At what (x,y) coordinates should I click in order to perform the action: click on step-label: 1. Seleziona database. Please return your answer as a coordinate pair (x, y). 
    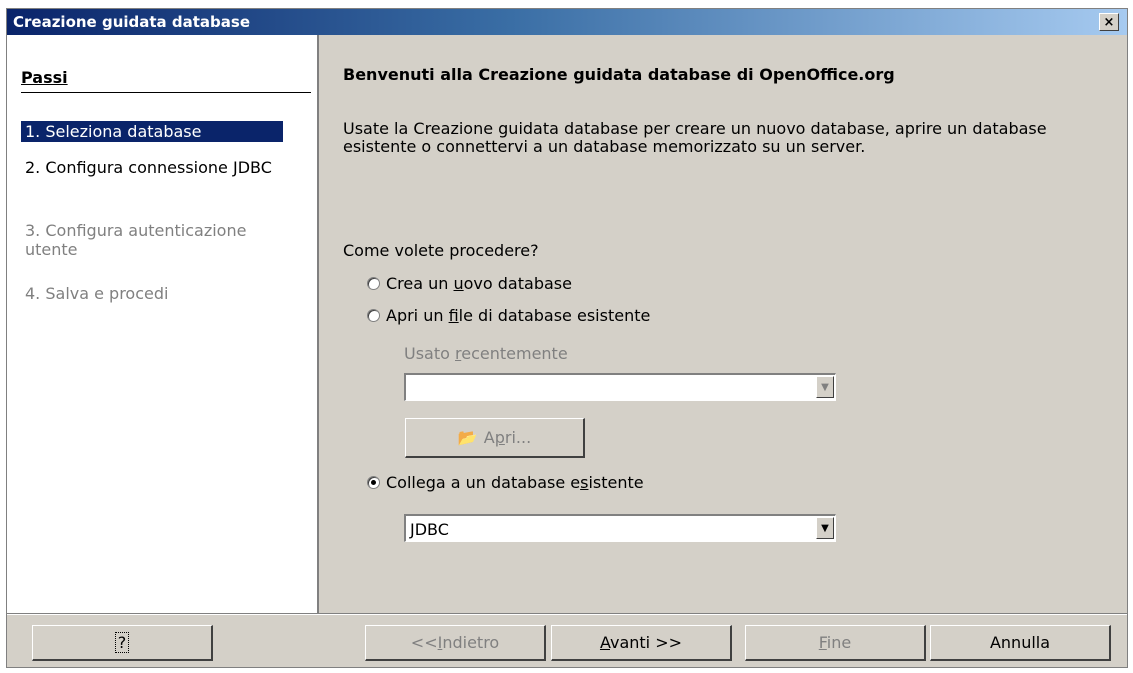
    Looking at the image, I should click on (113, 131).